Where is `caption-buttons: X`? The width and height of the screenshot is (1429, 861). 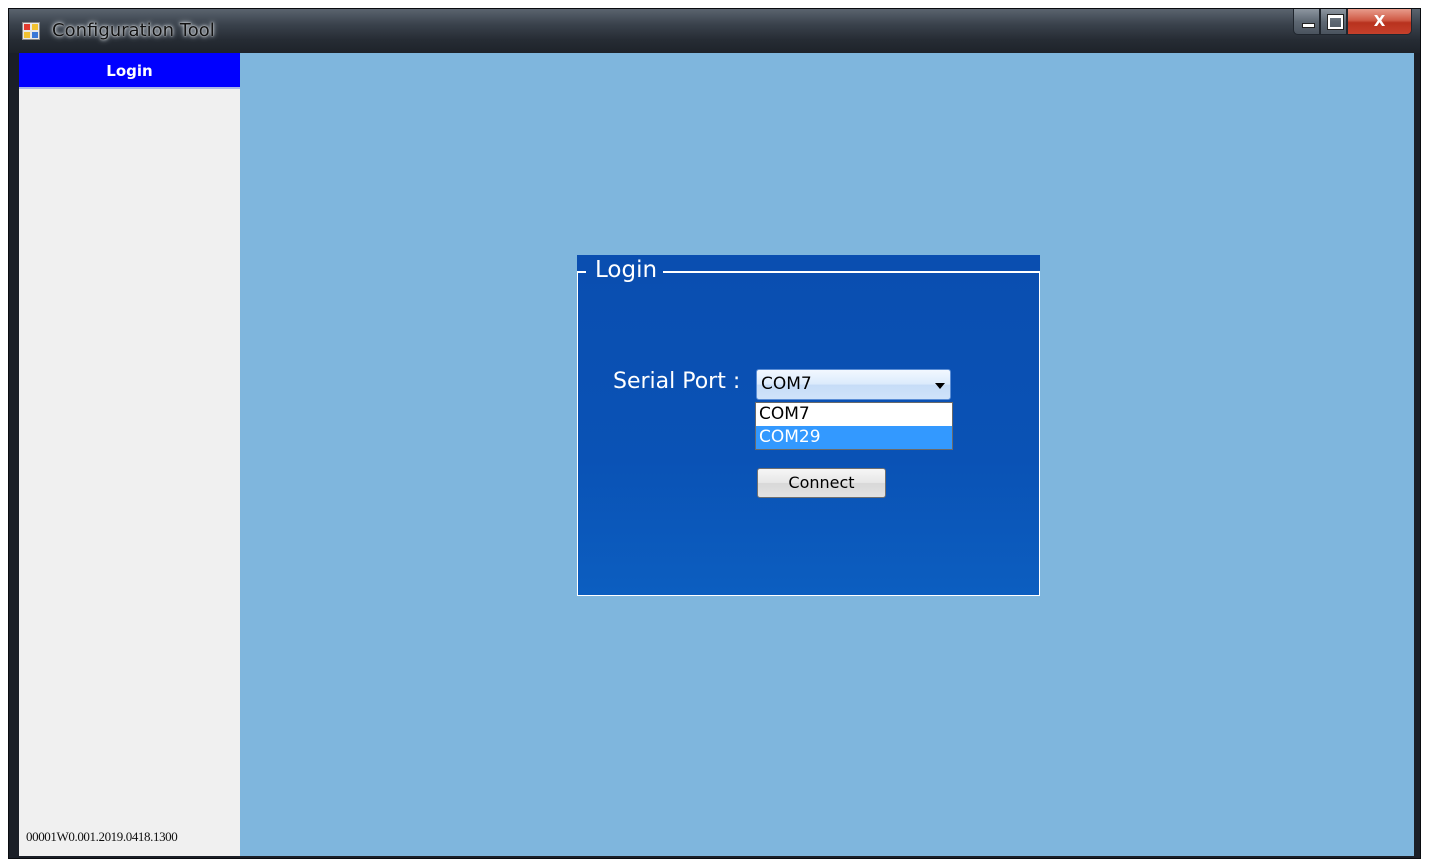
caption-buttons: X is located at coordinates (1352, 23).